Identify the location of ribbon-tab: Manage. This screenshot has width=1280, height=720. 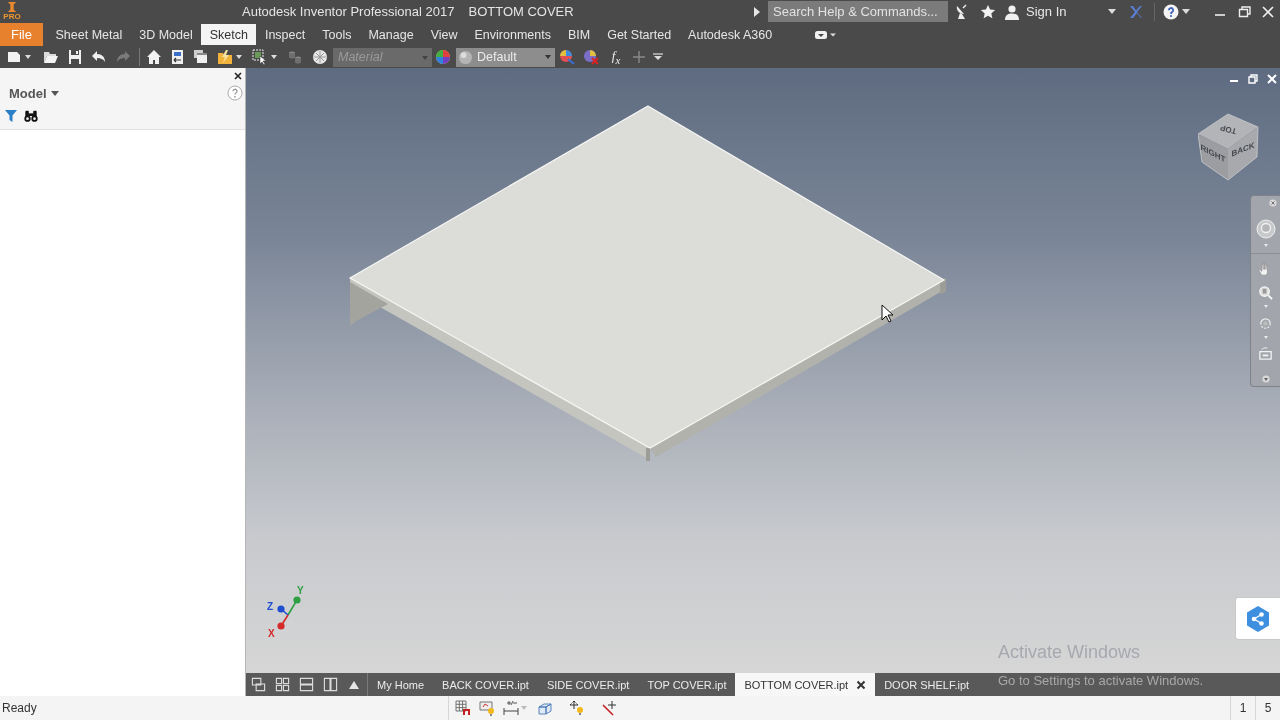
(391, 34).